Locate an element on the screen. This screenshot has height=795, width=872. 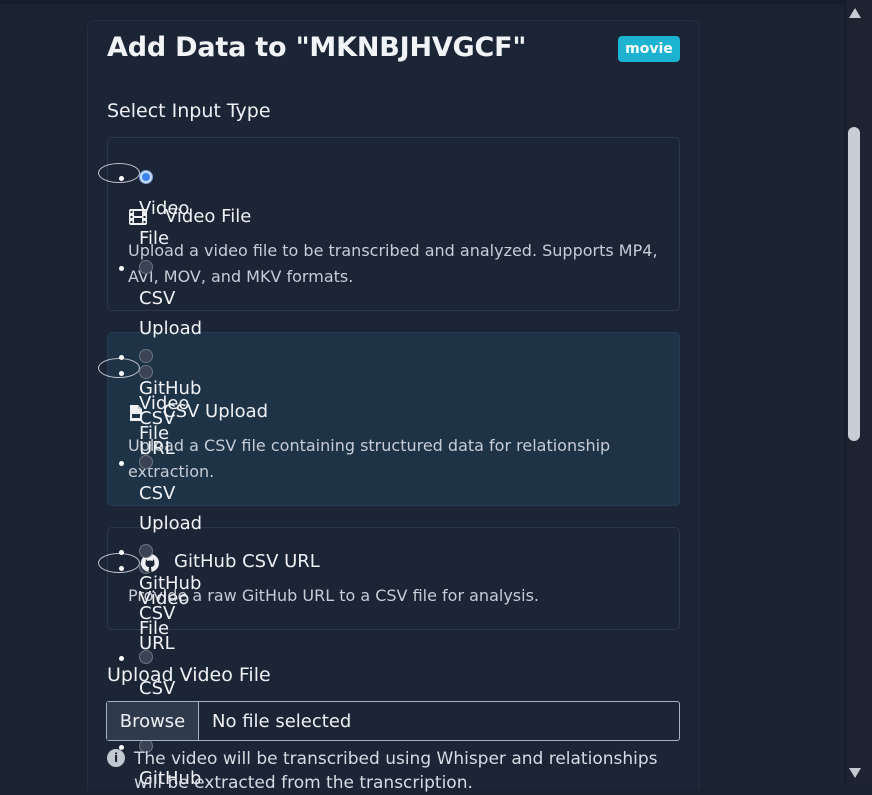
browse-button: Browse is located at coordinates (153, 721).